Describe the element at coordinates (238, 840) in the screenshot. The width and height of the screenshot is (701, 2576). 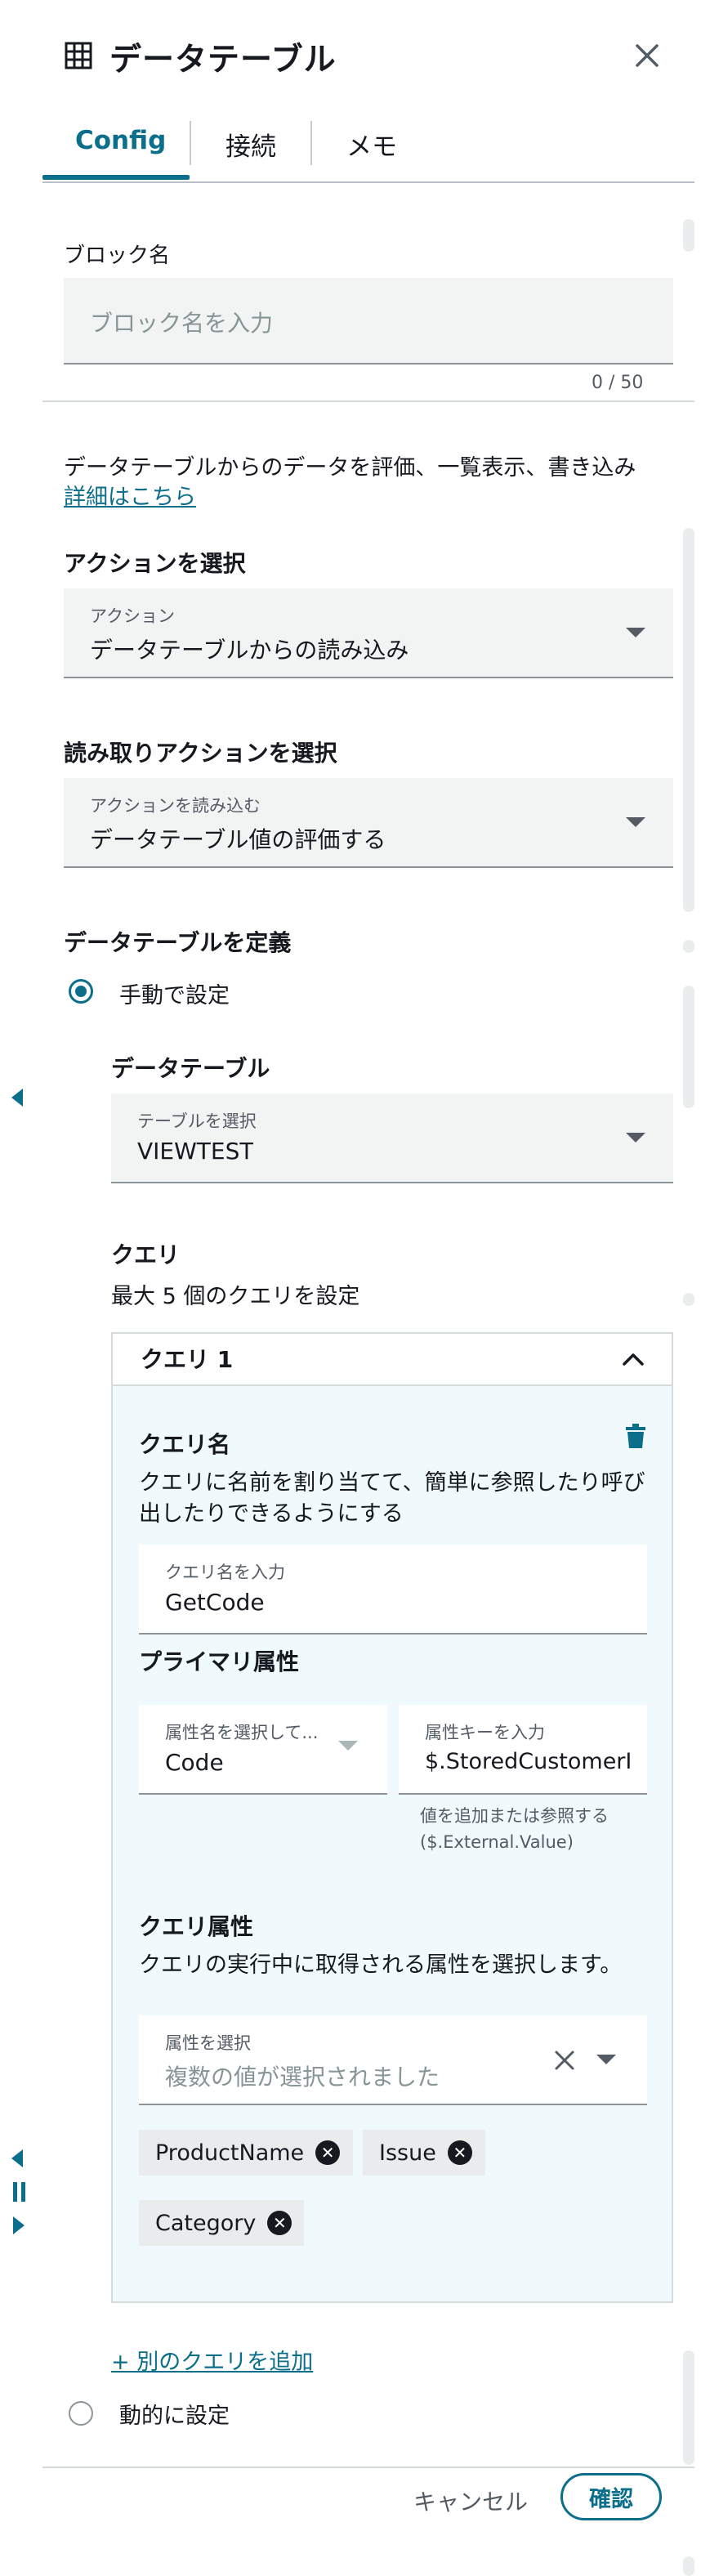
I see `read-action-value: データテーブル値の評価する` at that location.